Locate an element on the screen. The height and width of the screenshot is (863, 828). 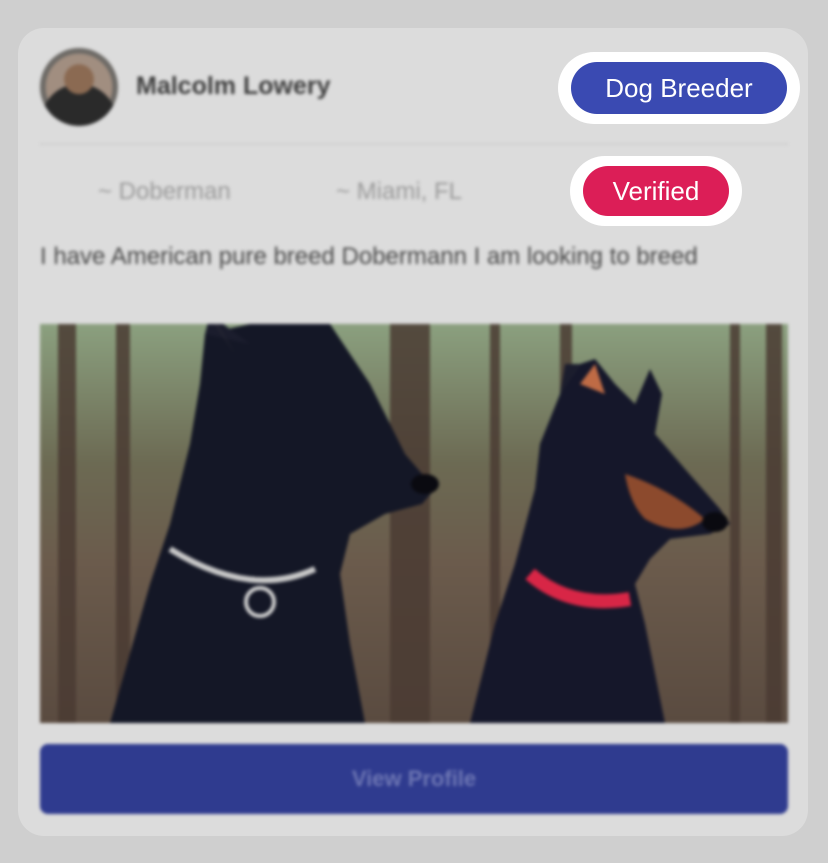
avatar is located at coordinates (79, 87).